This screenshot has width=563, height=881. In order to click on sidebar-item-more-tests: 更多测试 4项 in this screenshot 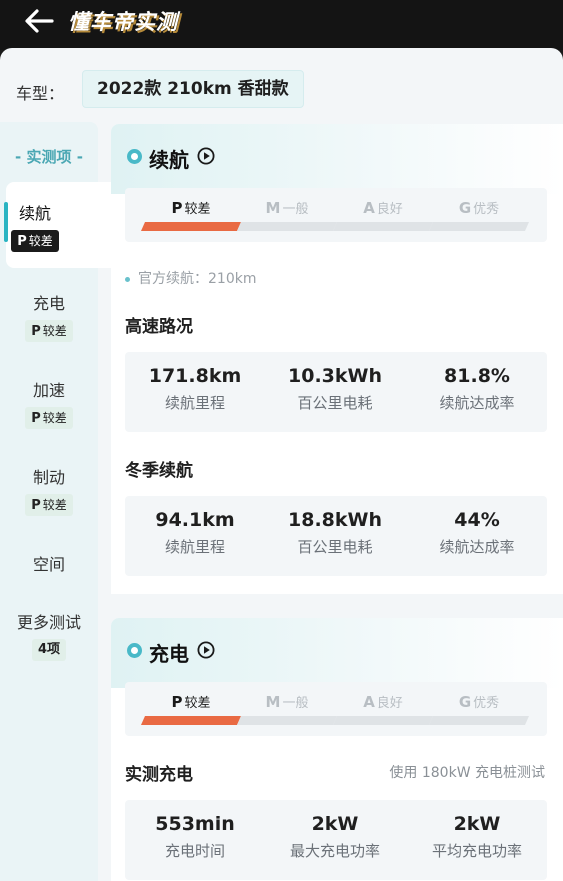, I will do `click(49, 635)`.